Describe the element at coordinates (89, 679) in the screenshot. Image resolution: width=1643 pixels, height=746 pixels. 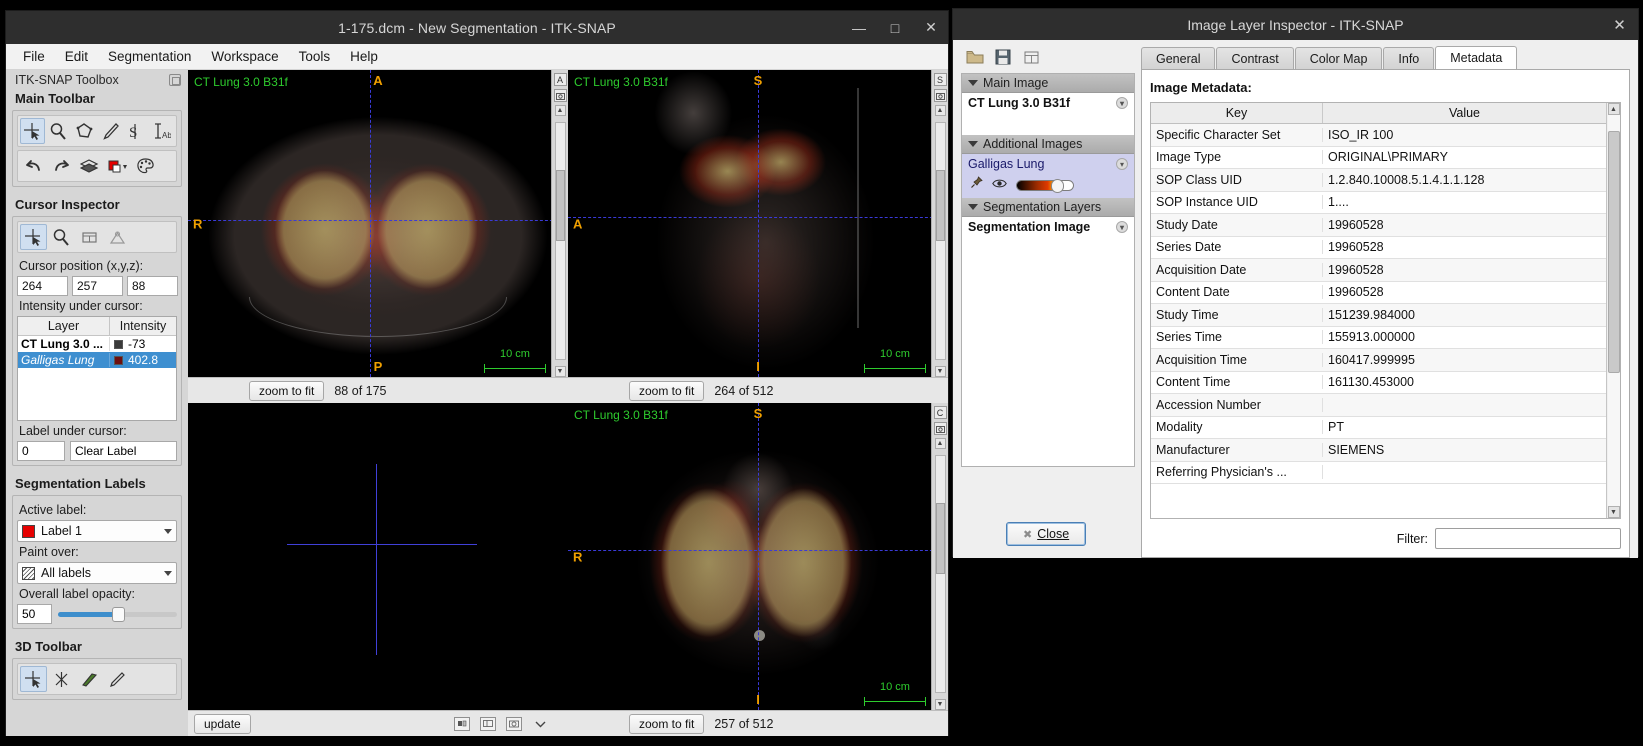
I see `scalpel-3d-icon` at that location.